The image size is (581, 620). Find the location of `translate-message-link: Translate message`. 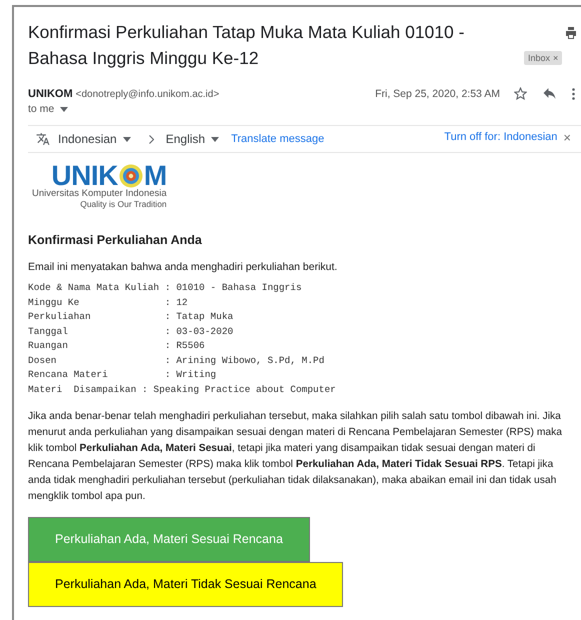

translate-message-link: Translate message is located at coordinates (277, 139).